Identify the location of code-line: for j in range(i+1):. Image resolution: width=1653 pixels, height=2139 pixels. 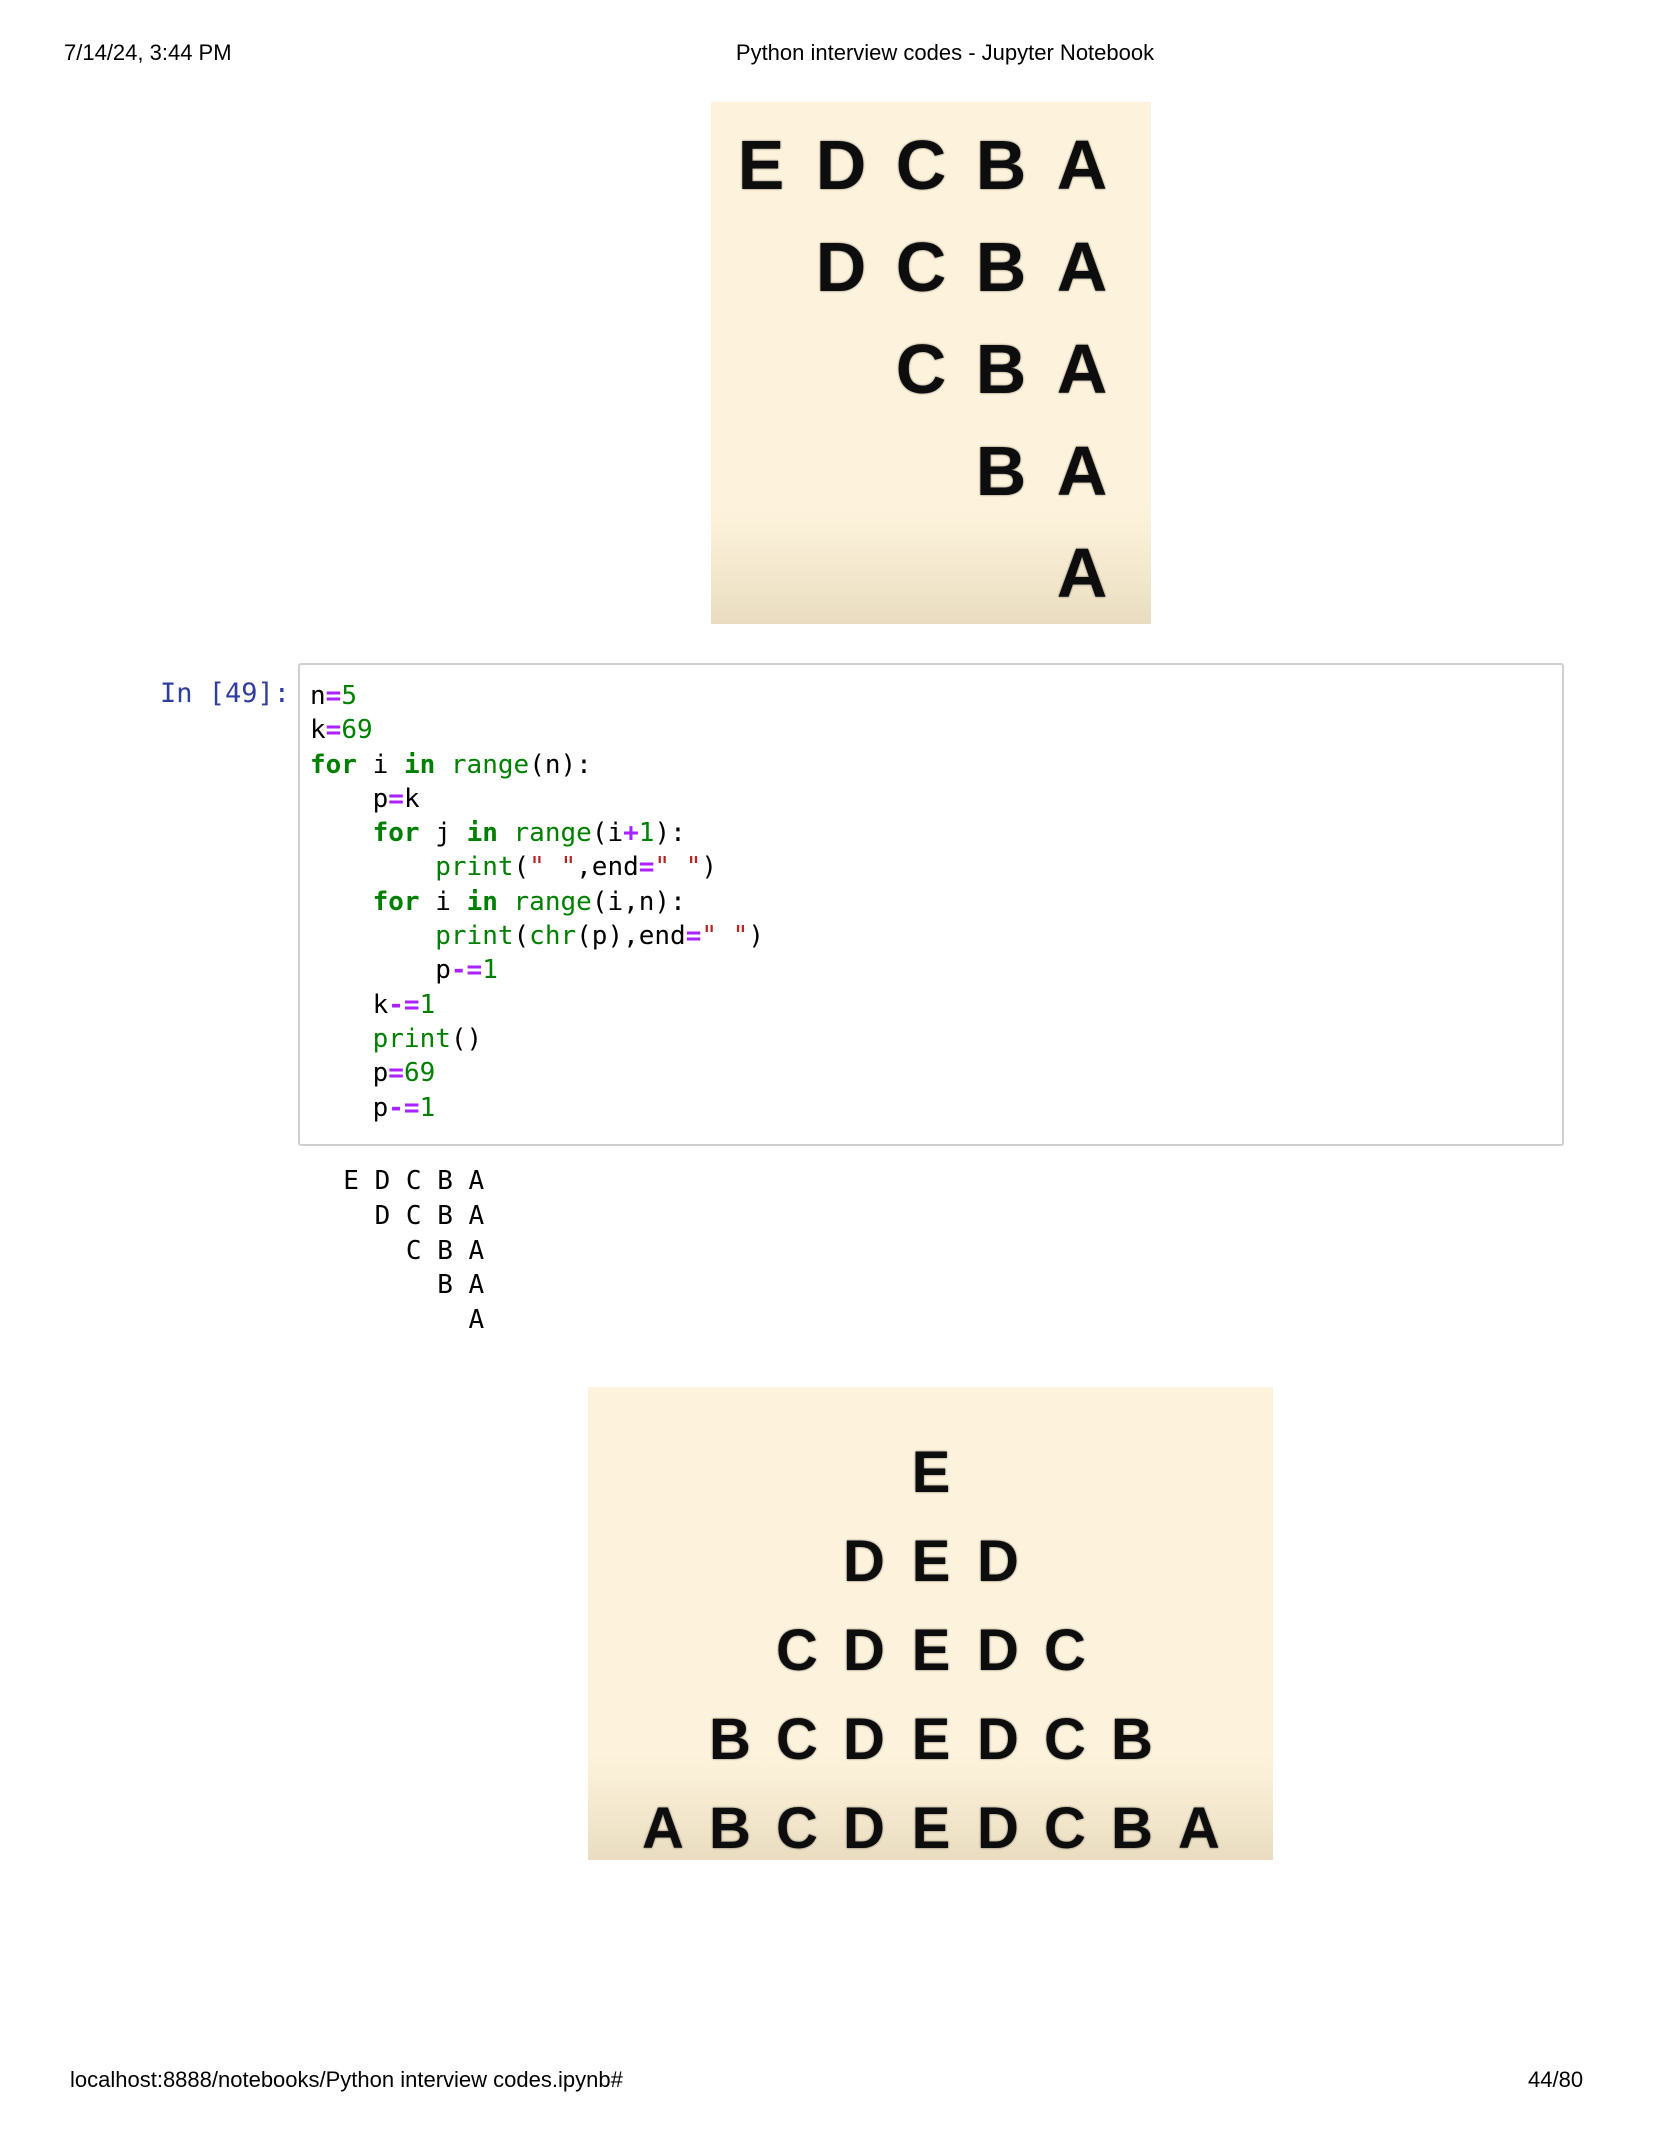
(529, 833).